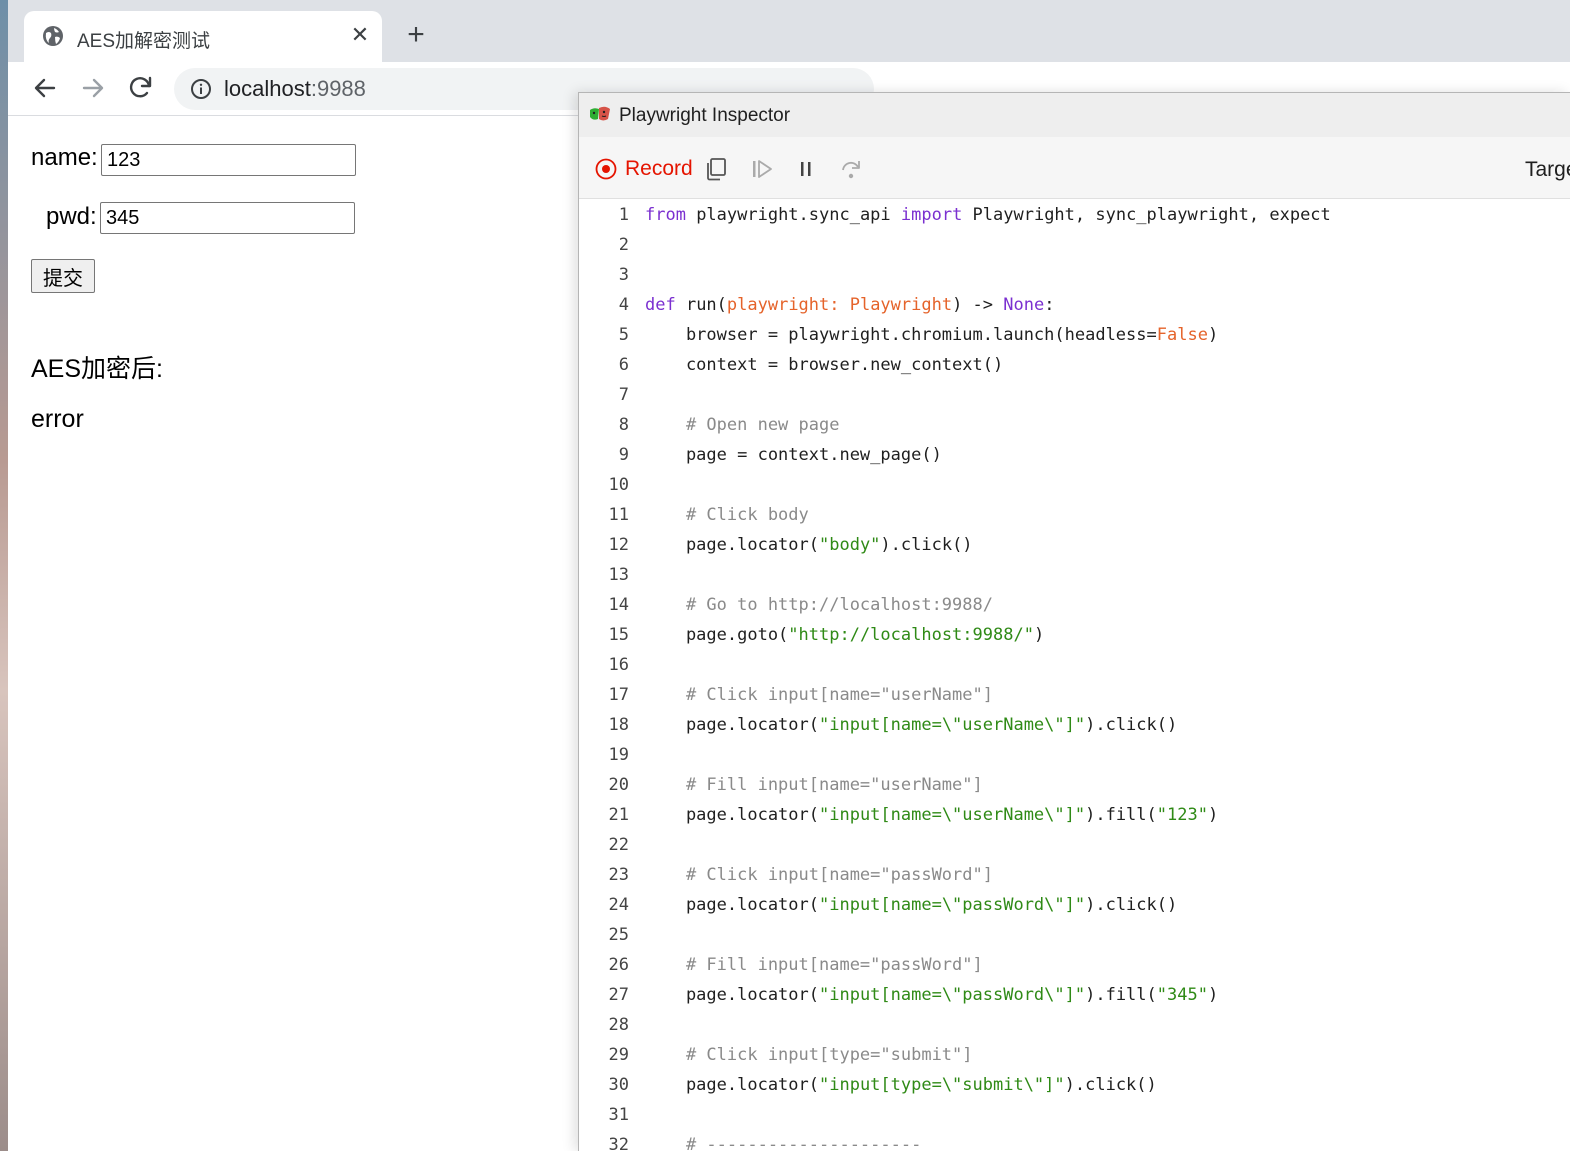 The width and height of the screenshot is (1570, 1151). I want to click on code-line: 3, so click(1074, 275).